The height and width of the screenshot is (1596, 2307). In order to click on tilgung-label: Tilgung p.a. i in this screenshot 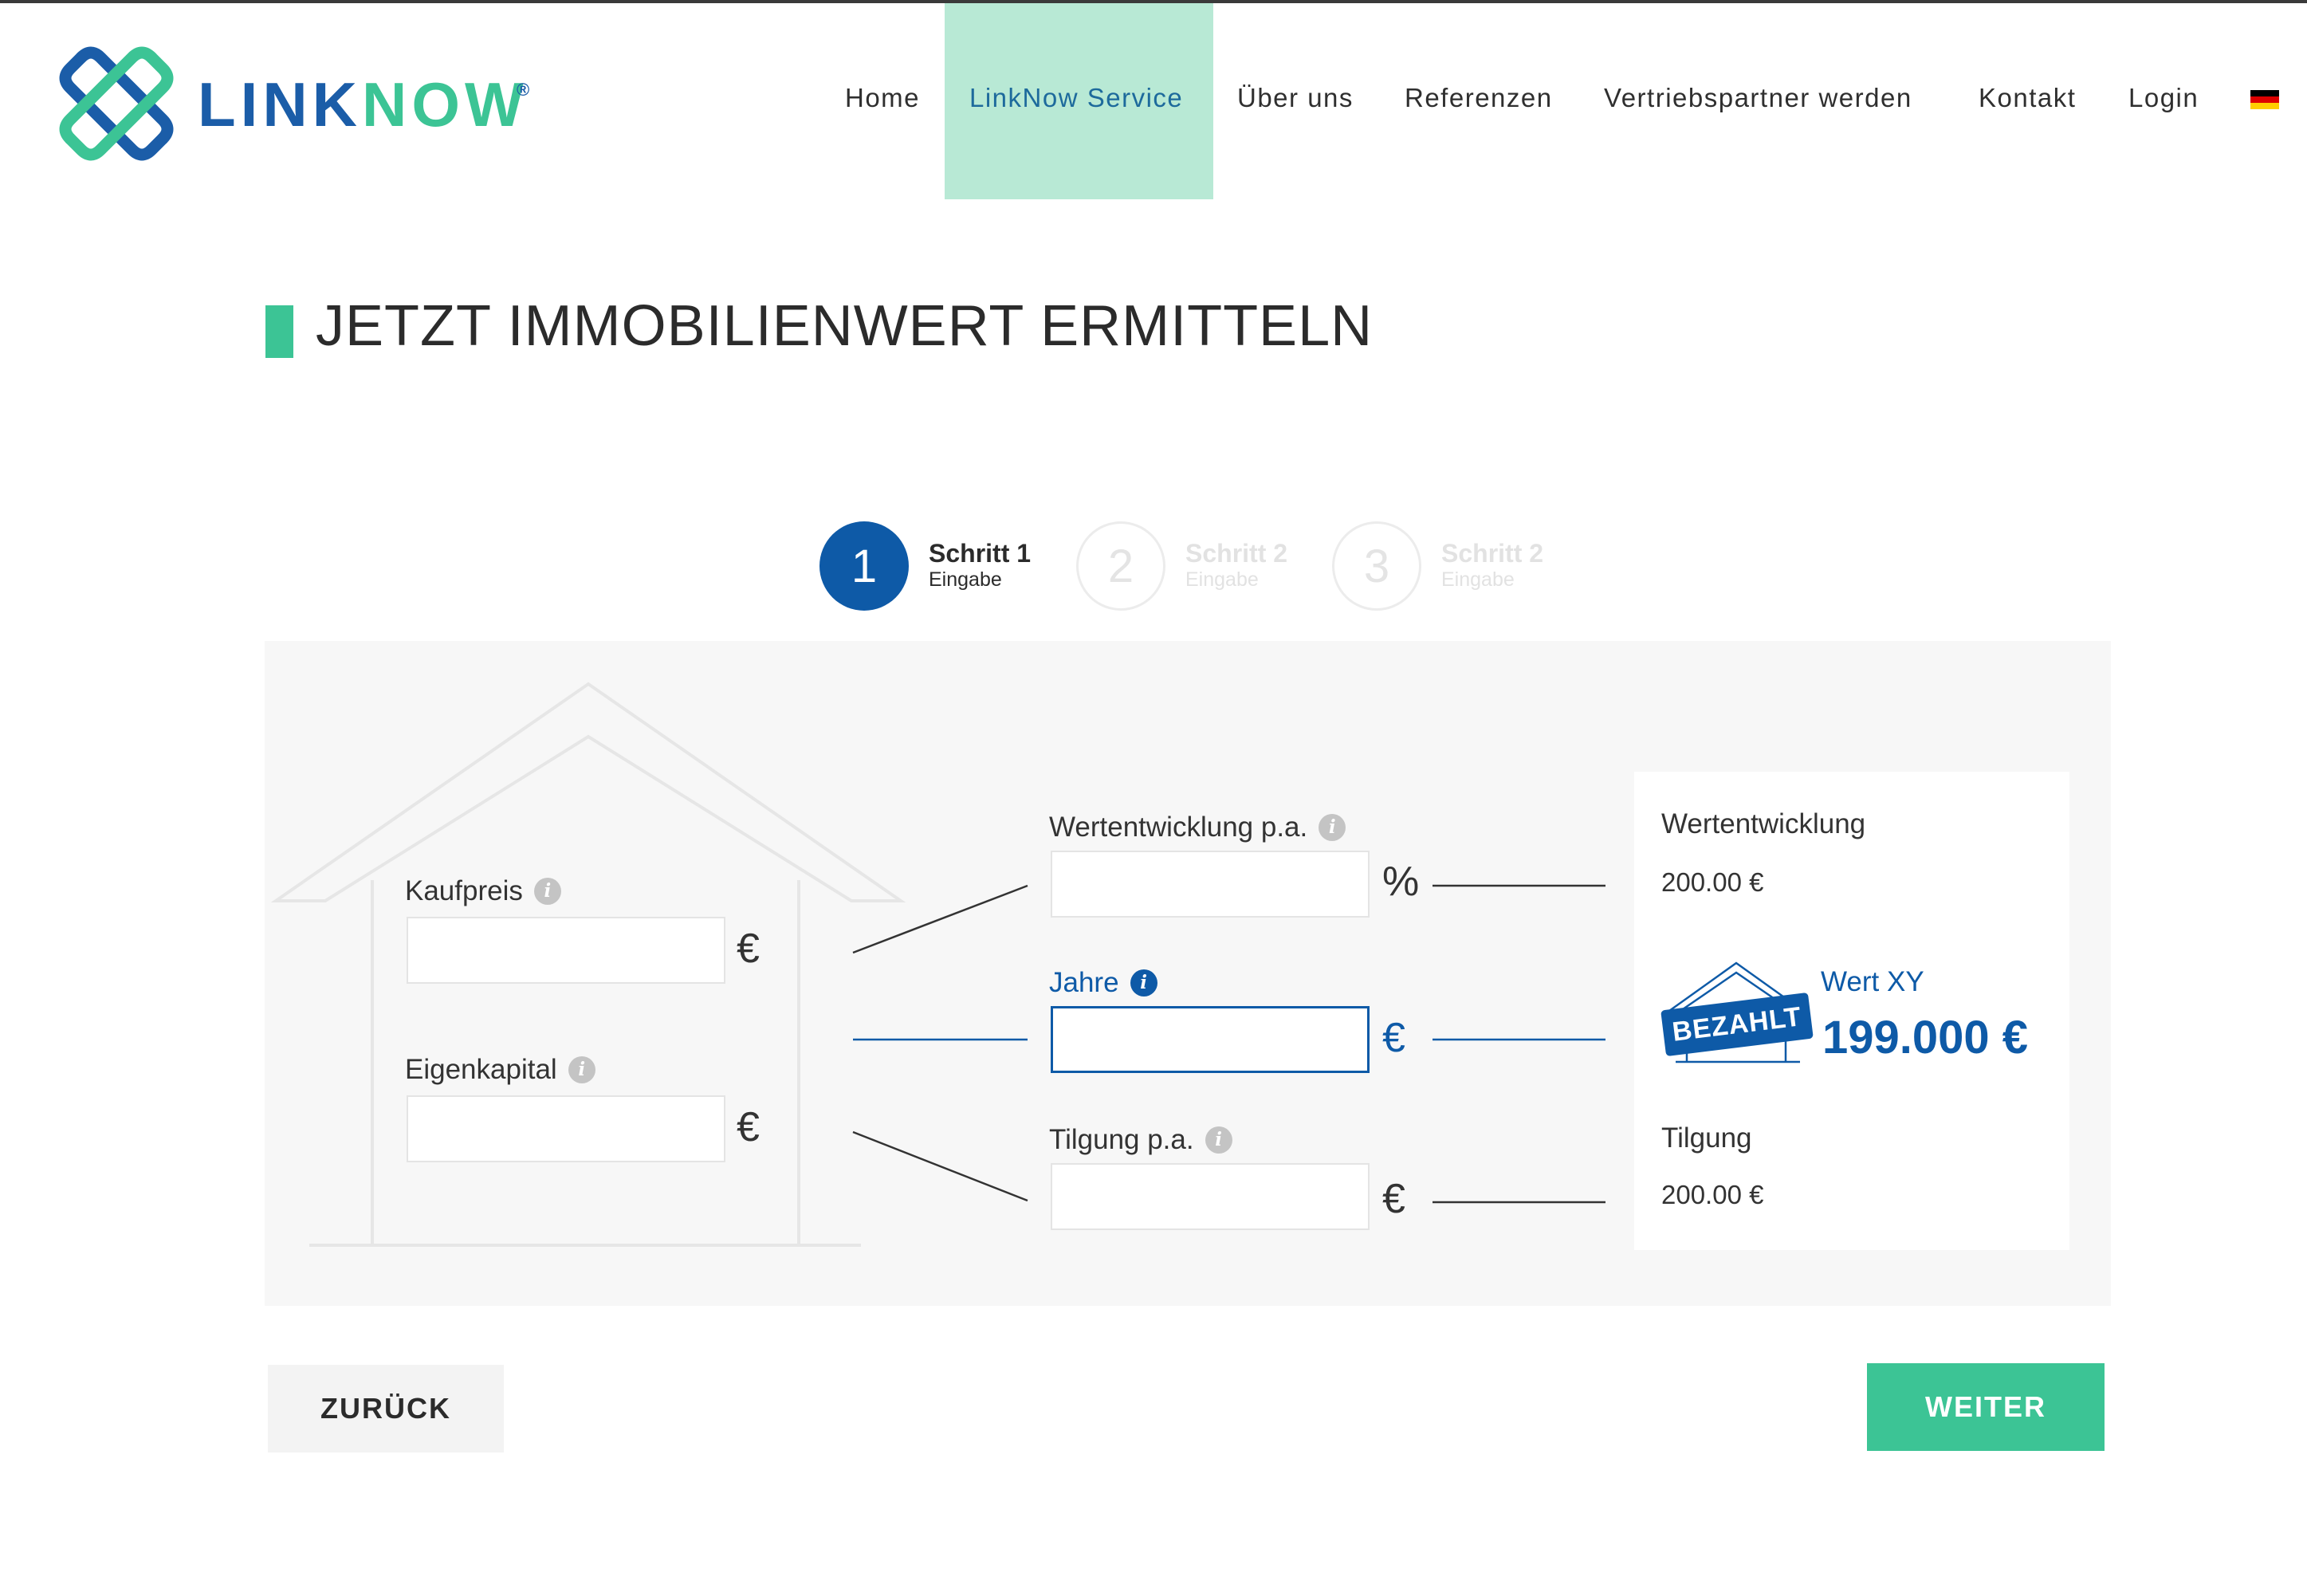, I will do `click(1140, 1140)`.